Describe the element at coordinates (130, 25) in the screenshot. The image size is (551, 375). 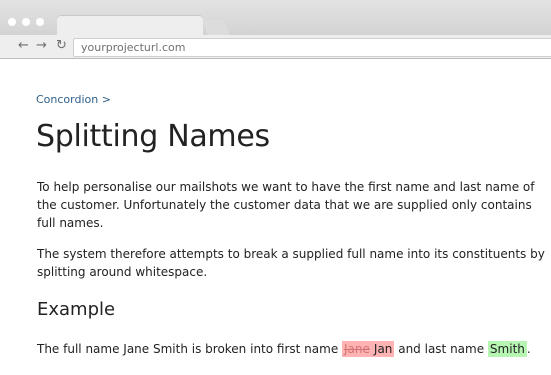
I see `browser-tab` at that location.